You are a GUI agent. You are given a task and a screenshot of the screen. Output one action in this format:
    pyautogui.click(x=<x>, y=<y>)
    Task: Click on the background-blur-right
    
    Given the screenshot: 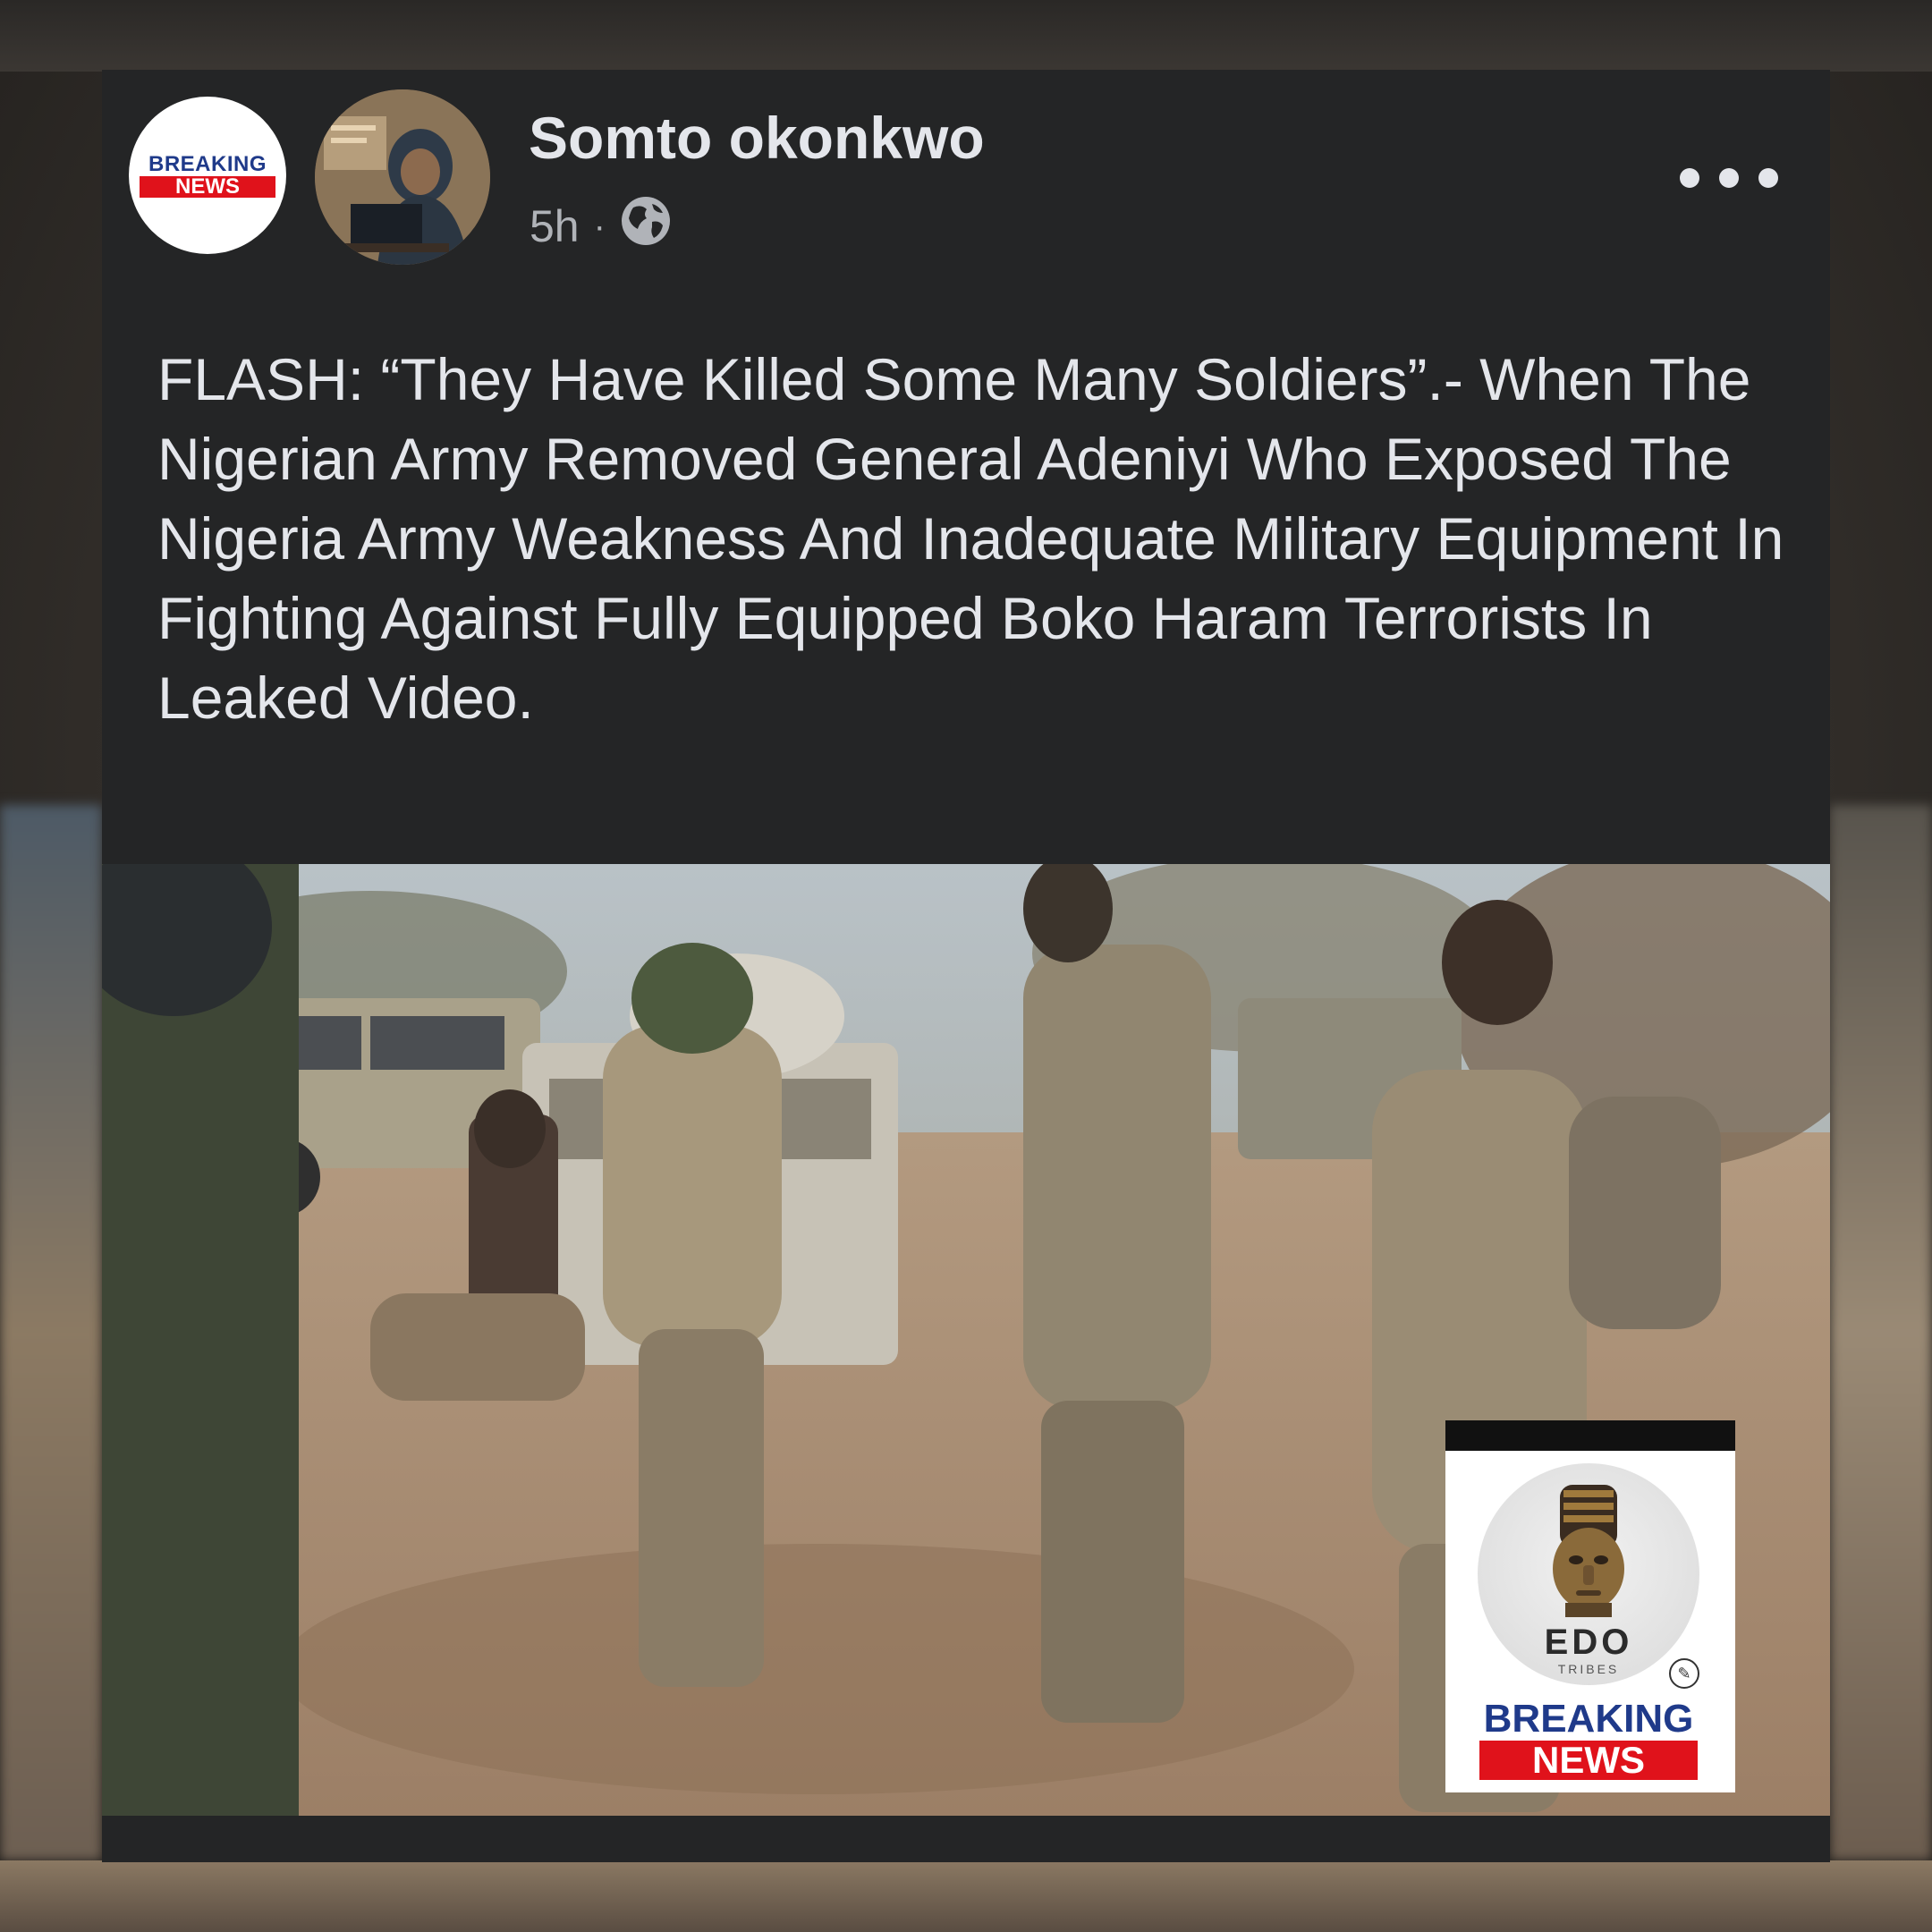 What is the action you would take?
    pyautogui.click(x=1881, y=1332)
    